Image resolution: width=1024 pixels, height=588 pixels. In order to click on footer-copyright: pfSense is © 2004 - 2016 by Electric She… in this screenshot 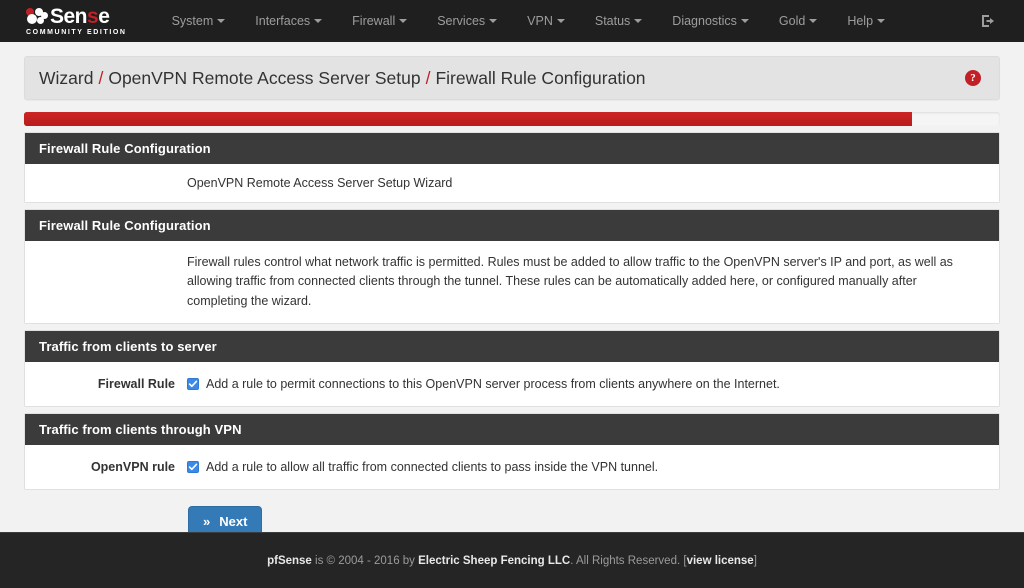, I will do `click(512, 561)`.